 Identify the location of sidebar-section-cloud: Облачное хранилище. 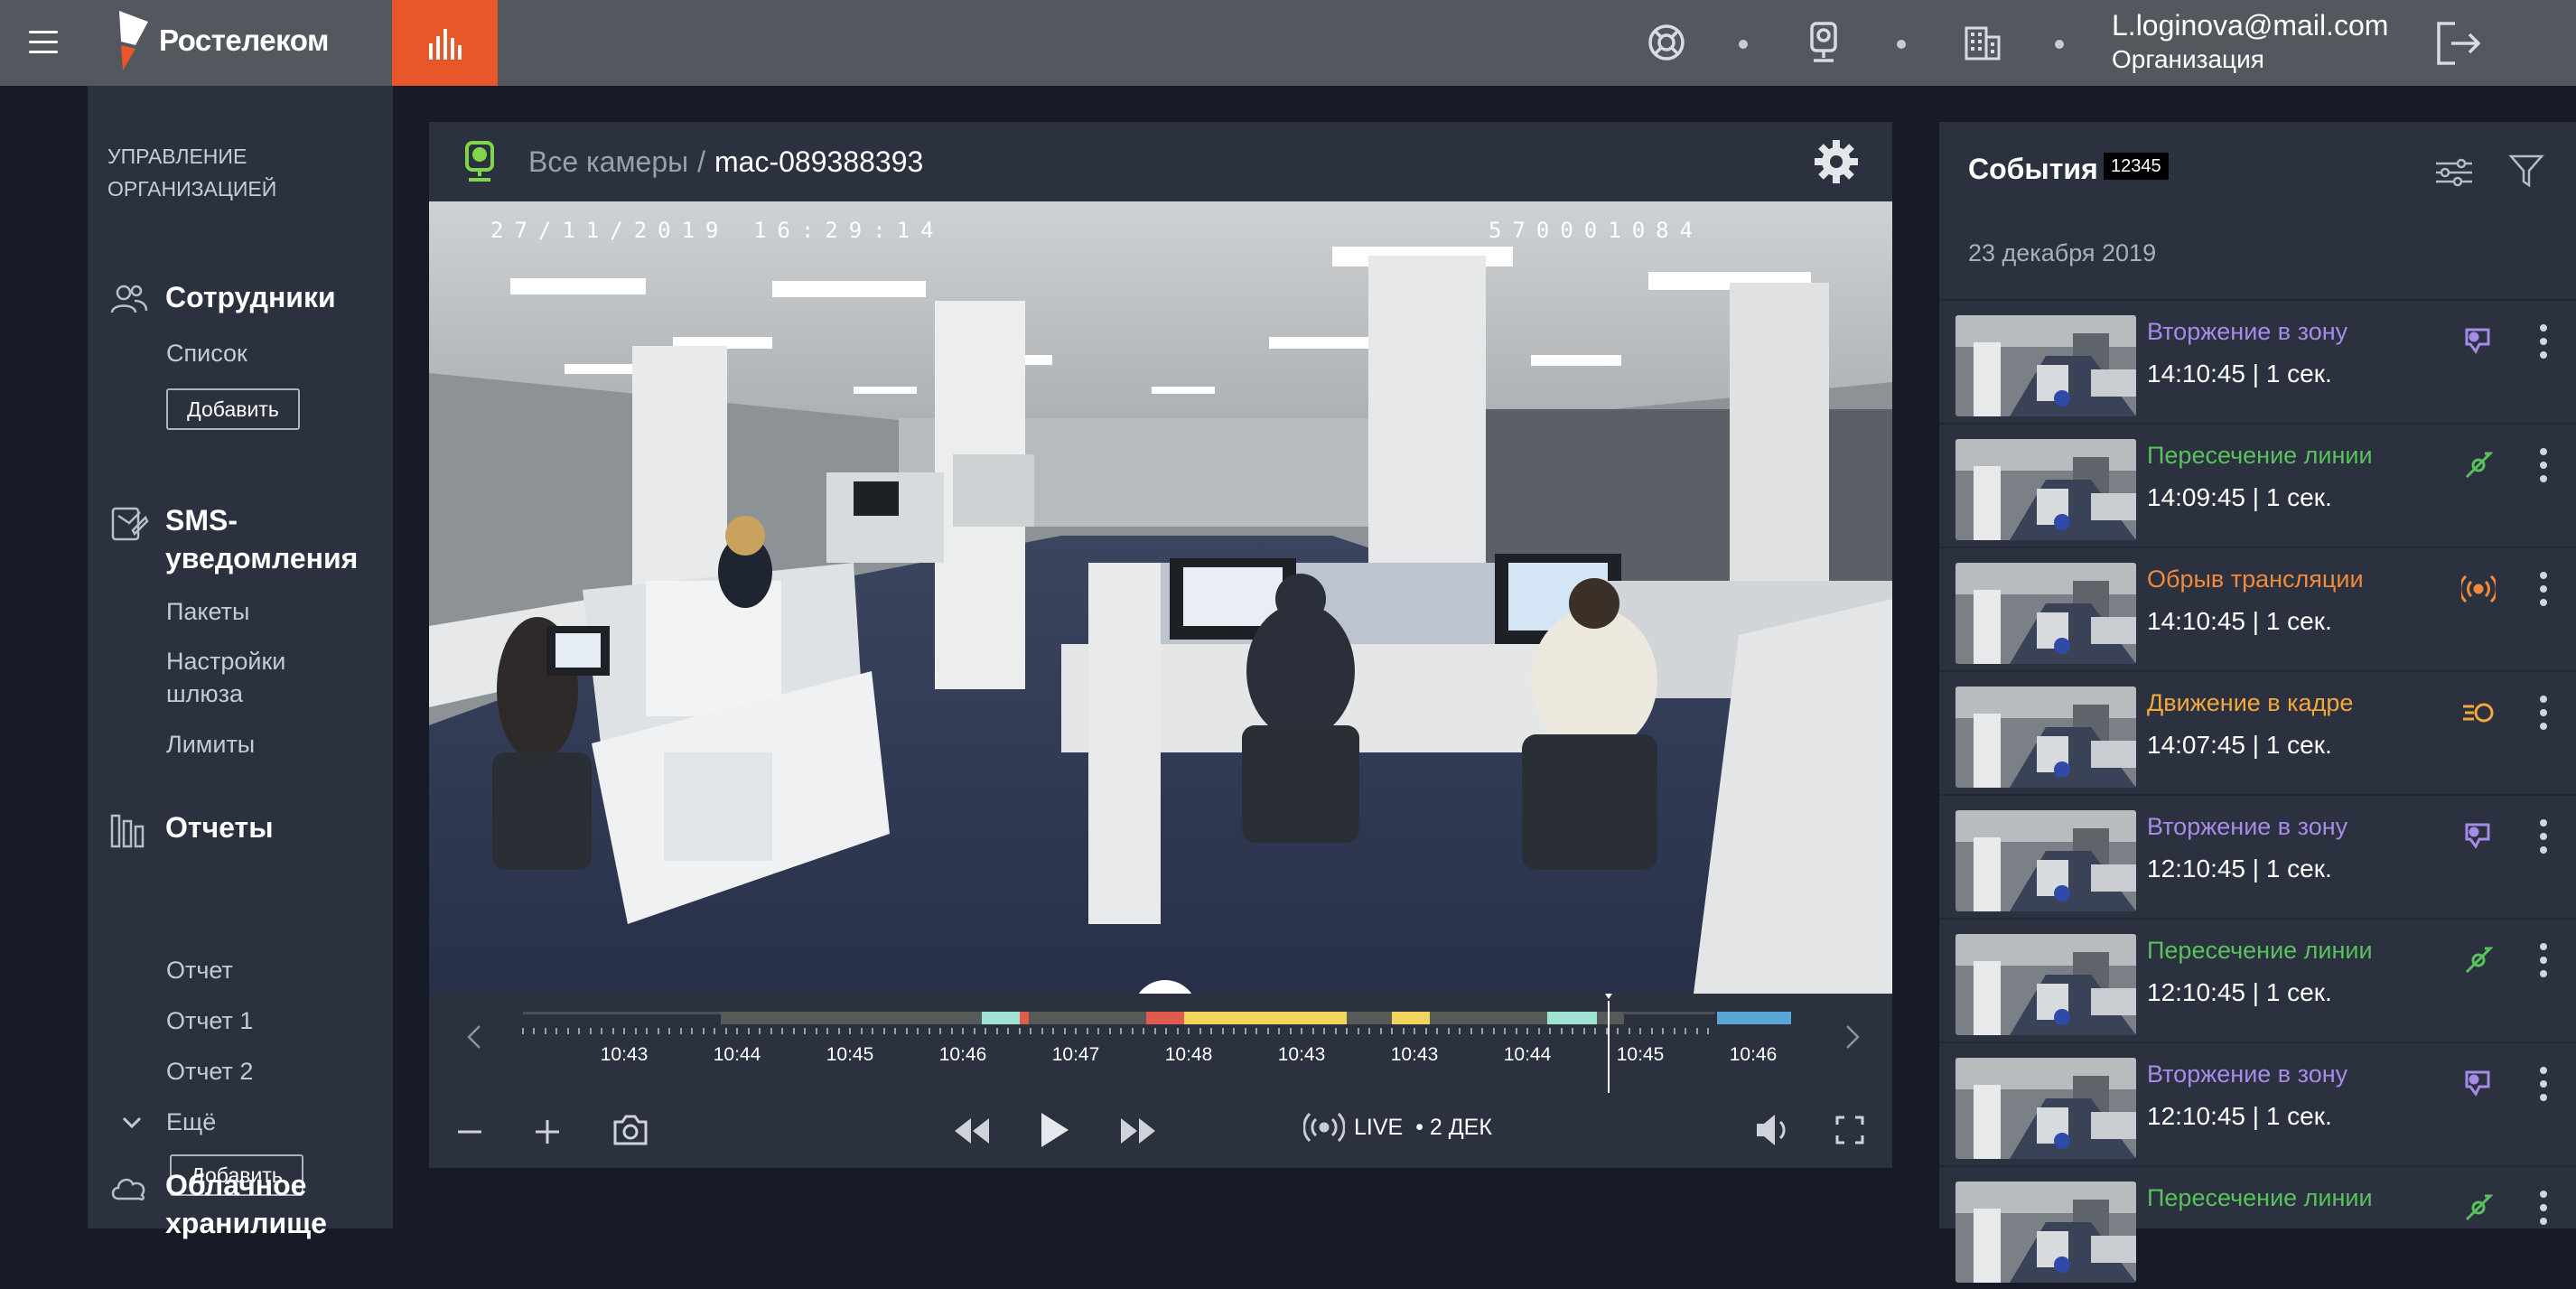
(217, 1204).